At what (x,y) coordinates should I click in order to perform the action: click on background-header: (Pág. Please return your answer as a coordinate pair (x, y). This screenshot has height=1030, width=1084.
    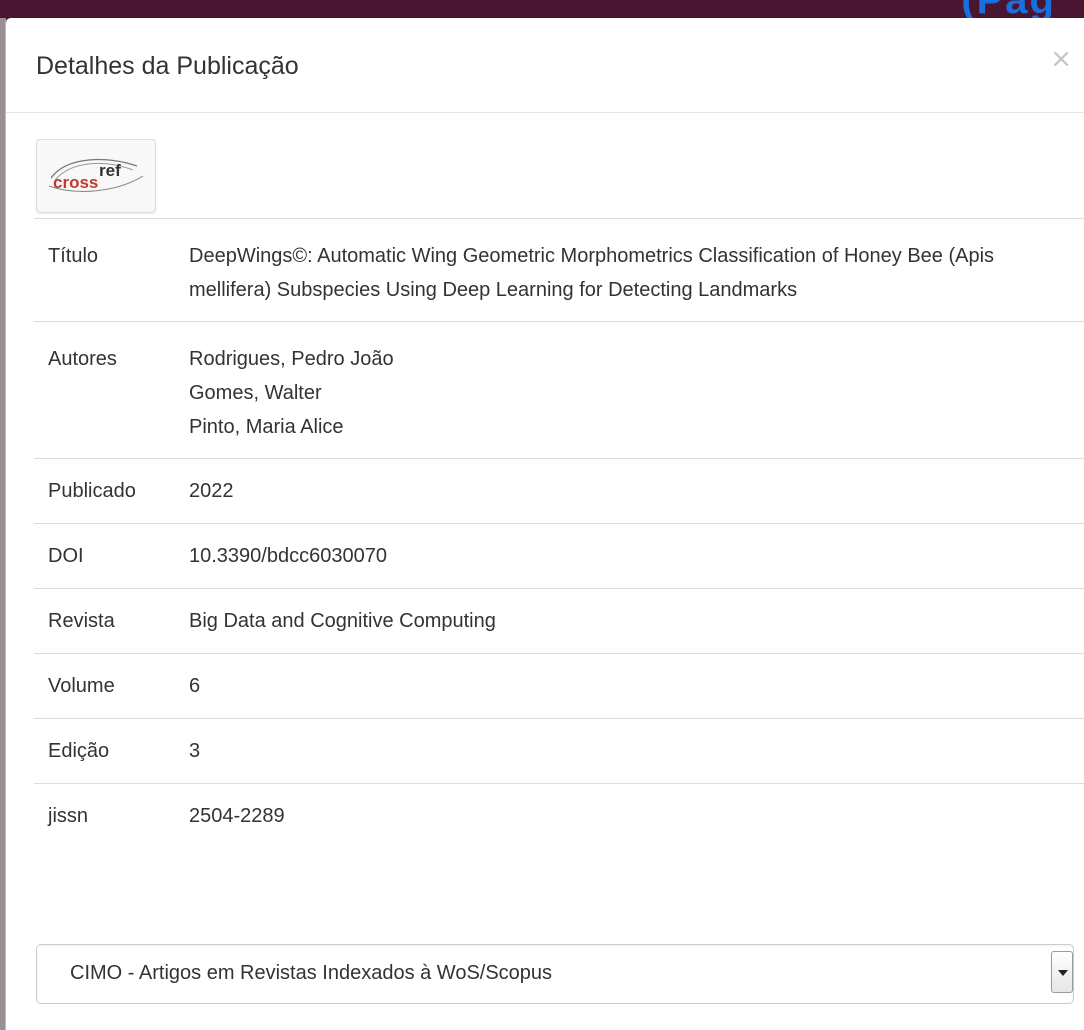
    Looking at the image, I should click on (542, 11).